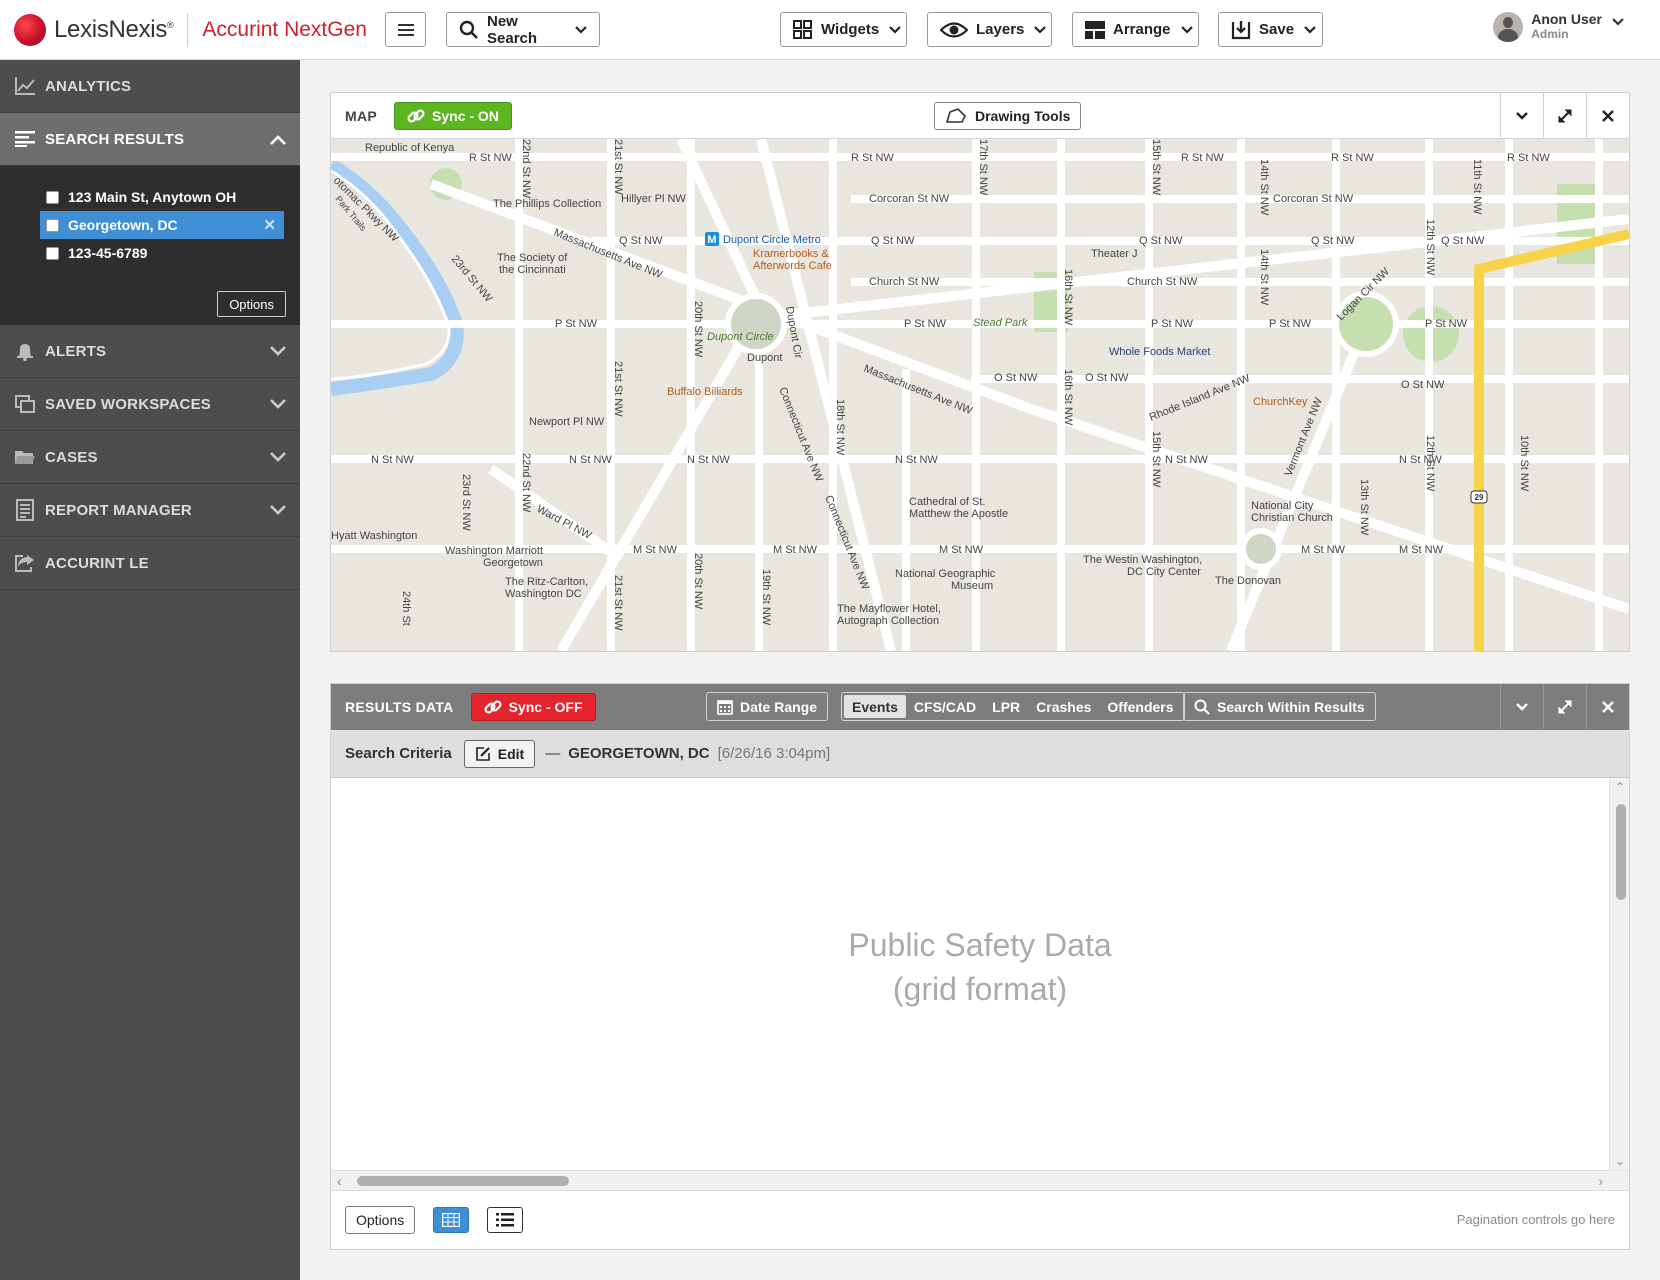  Describe the element at coordinates (639, 753) in the screenshot. I see `criteria-location: GEORGETOWN, DC` at that location.